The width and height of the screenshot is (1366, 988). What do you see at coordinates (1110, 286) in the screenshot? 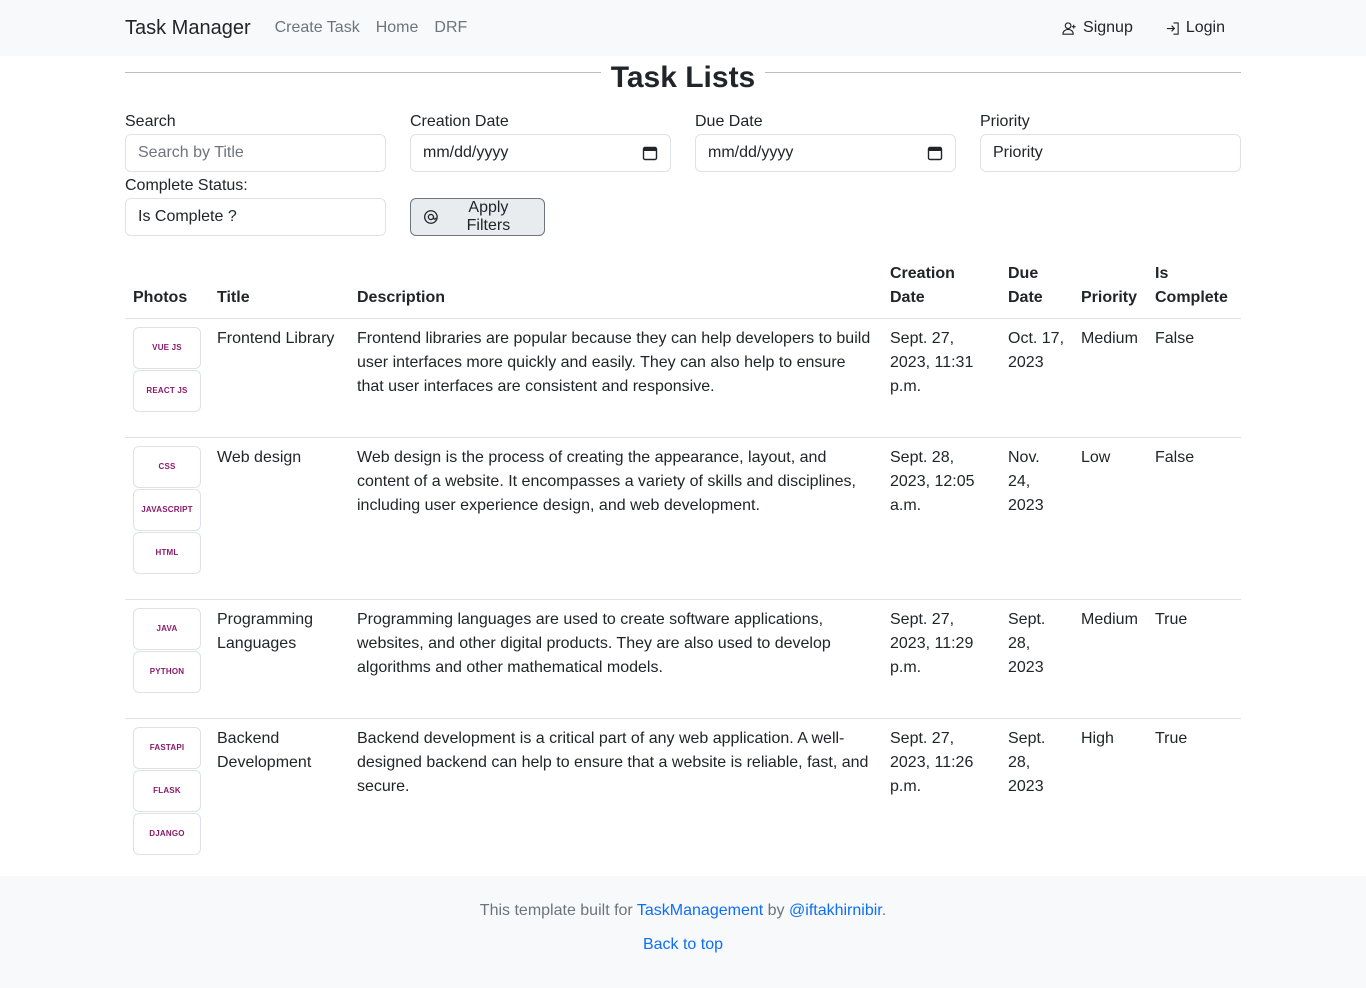
I see `col-priority: Priority` at bounding box center [1110, 286].